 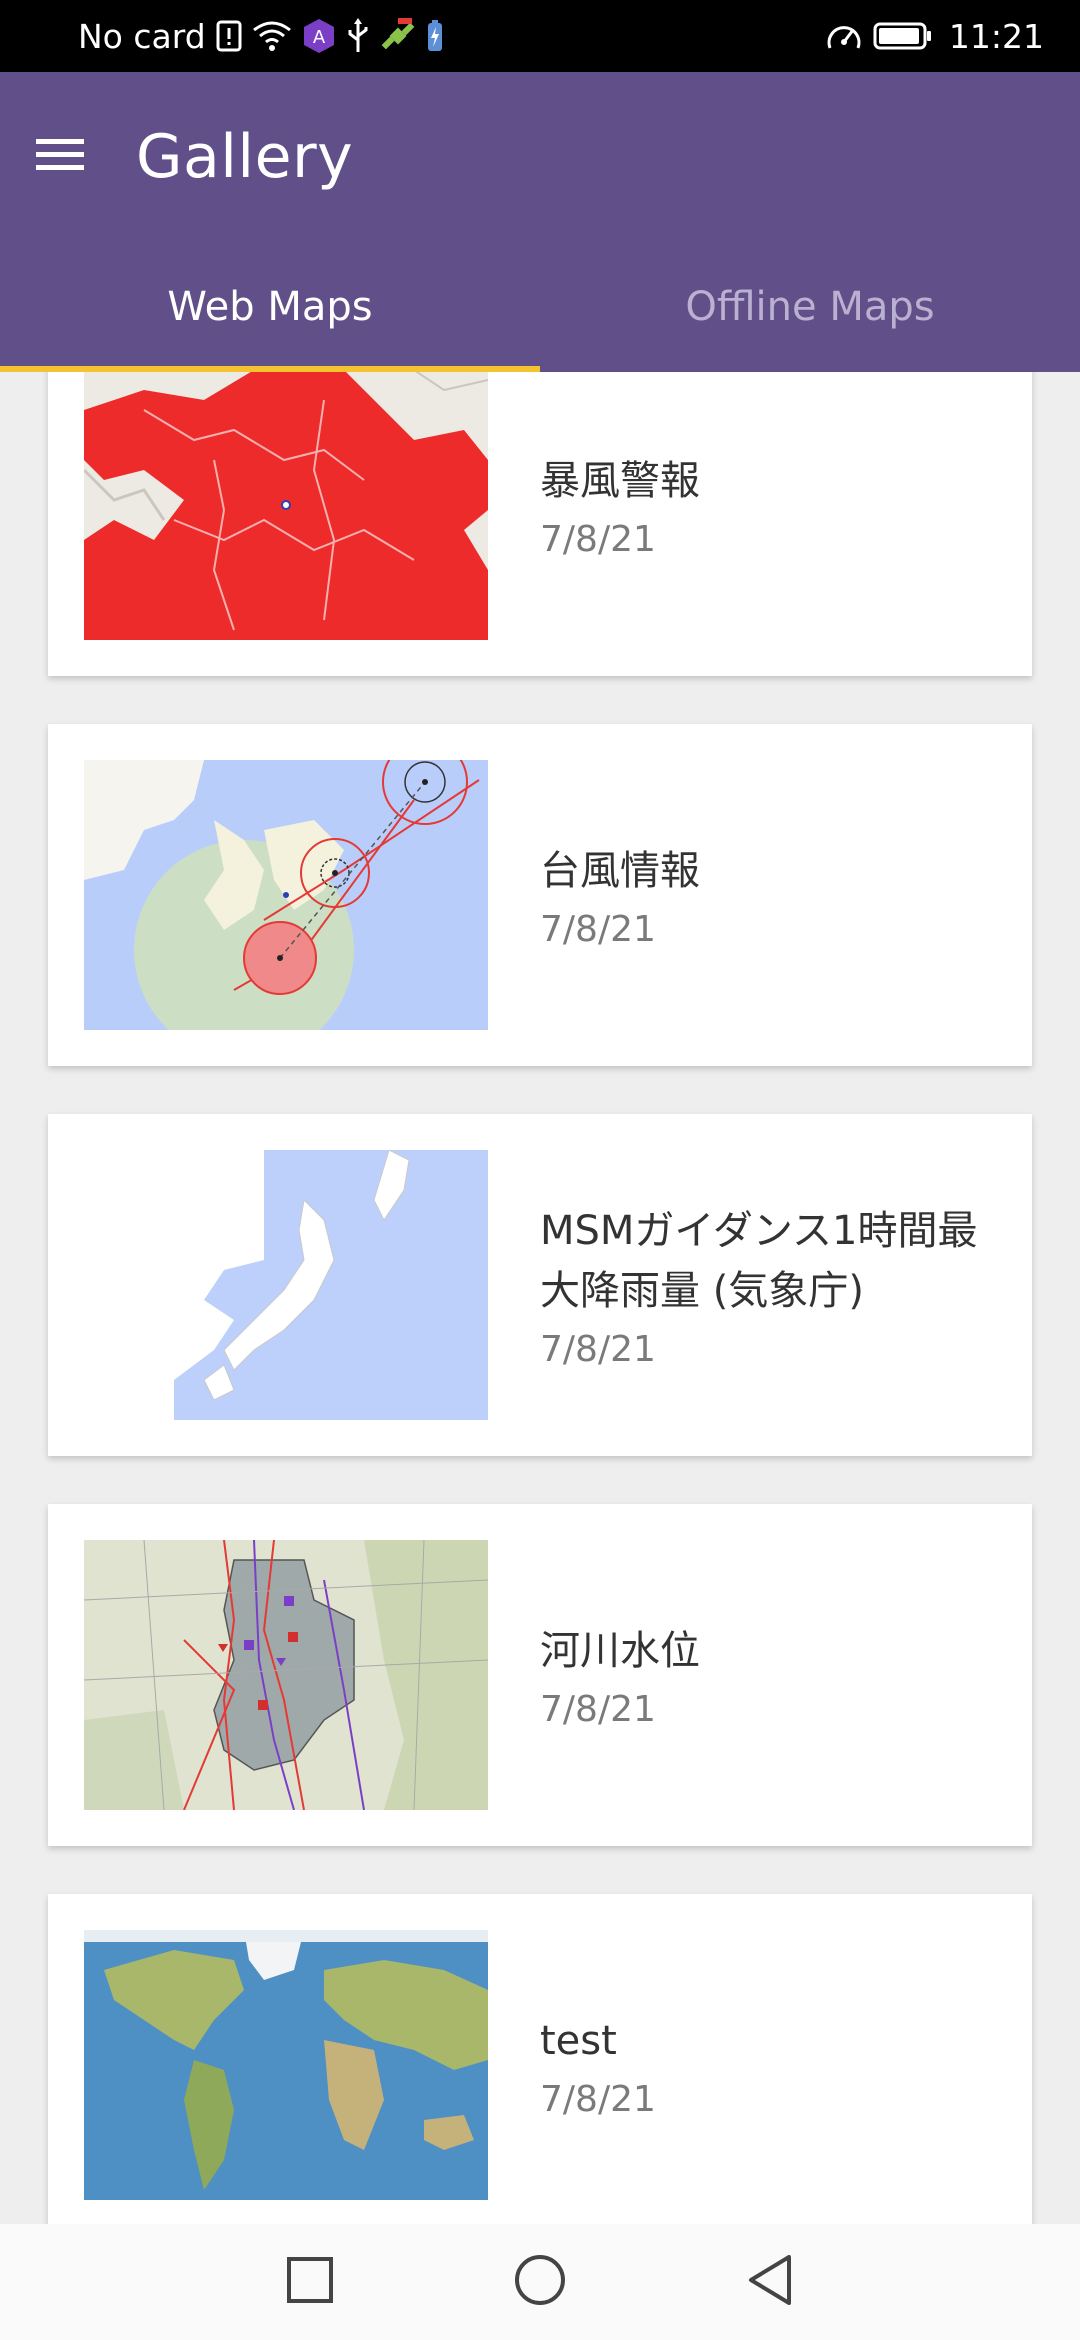 I want to click on status-bar: No card A 11:21, so click(x=540, y=36).